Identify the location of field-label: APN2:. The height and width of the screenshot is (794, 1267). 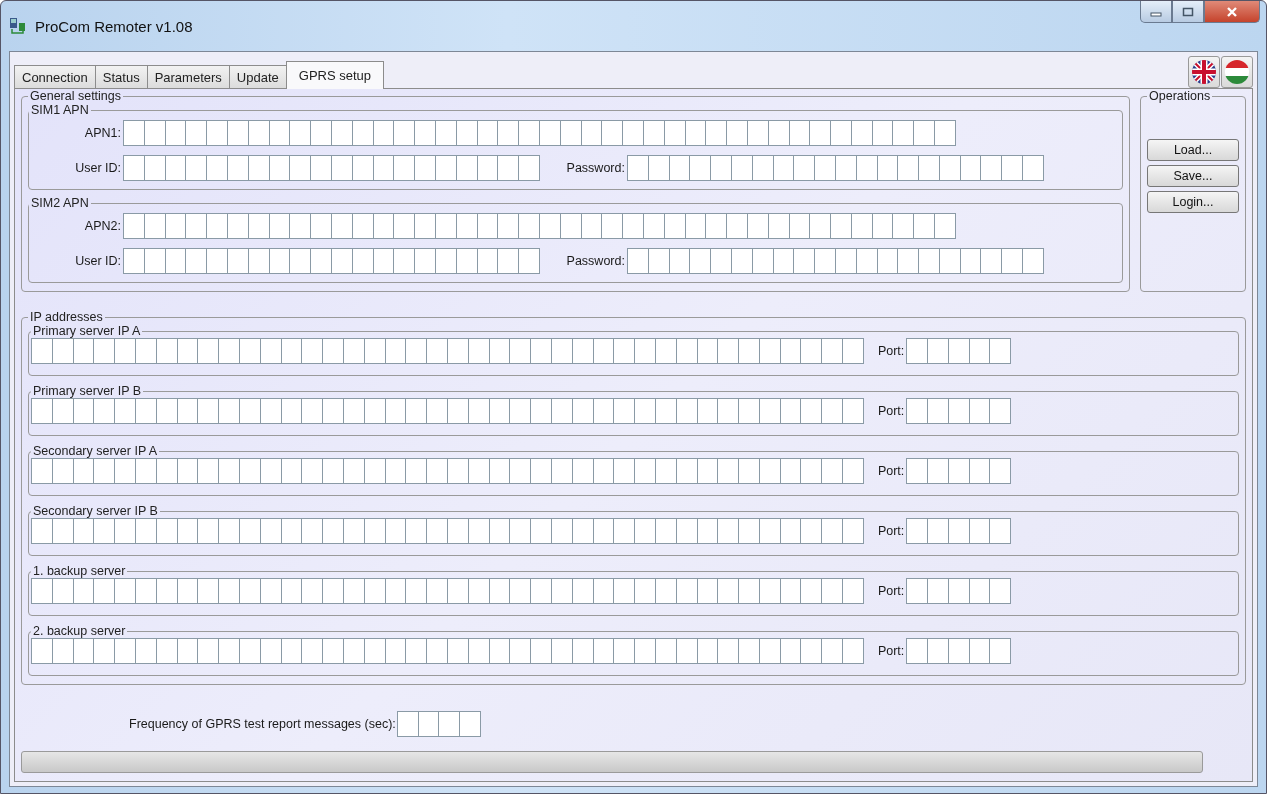
(102, 226).